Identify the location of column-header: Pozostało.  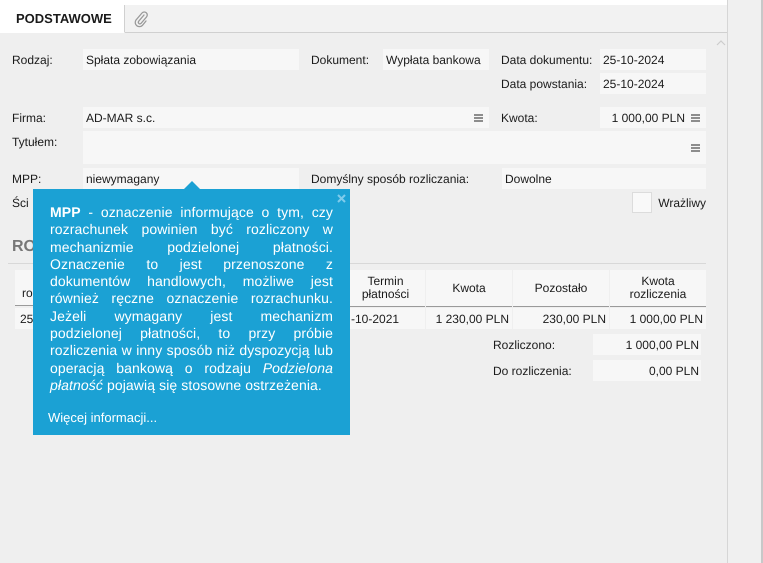
(561, 288).